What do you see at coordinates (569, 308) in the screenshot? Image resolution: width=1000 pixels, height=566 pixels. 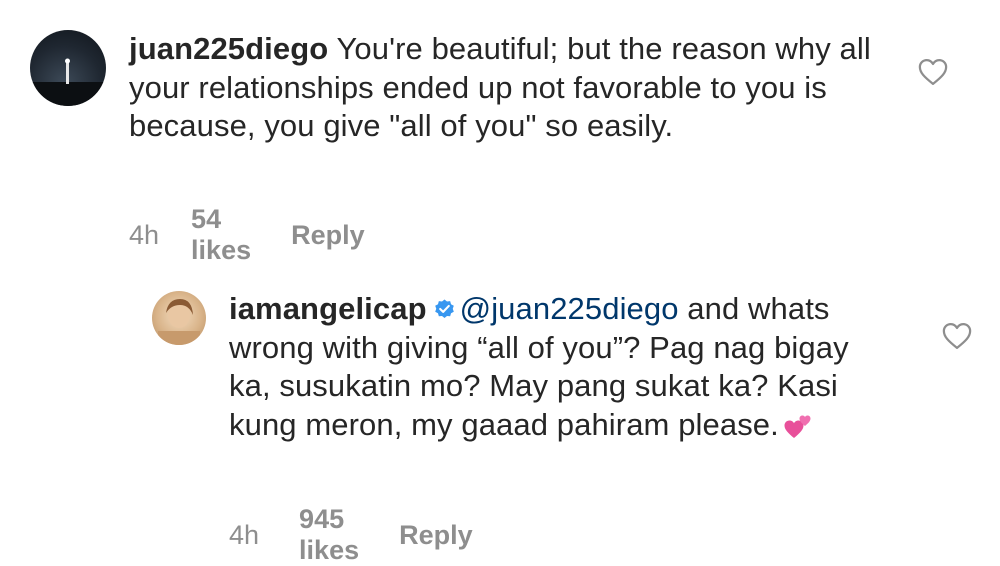 I see `mention-link: @juan225diego` at bounding box center [569, 308].